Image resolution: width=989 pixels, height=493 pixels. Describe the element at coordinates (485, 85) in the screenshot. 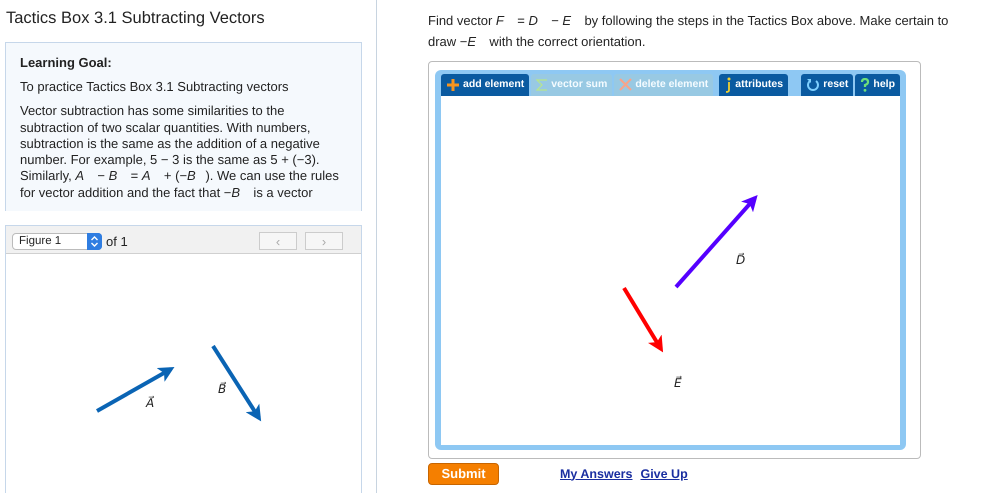

I see `tool-tab: add element` at that location.